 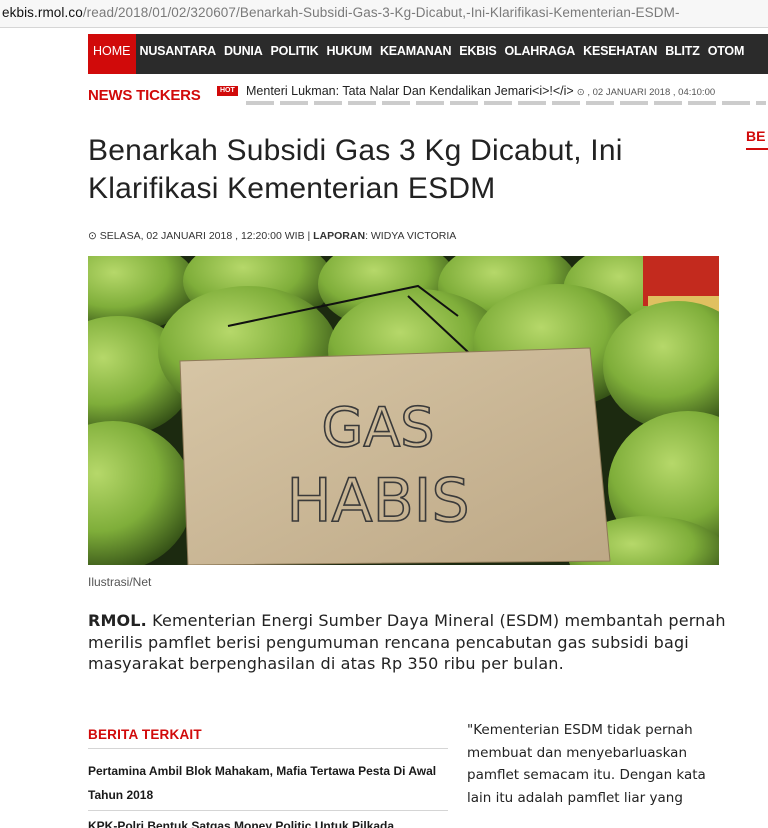 I want to click on nav-item-otomotif: OTOM, so click(x=726, y=54).